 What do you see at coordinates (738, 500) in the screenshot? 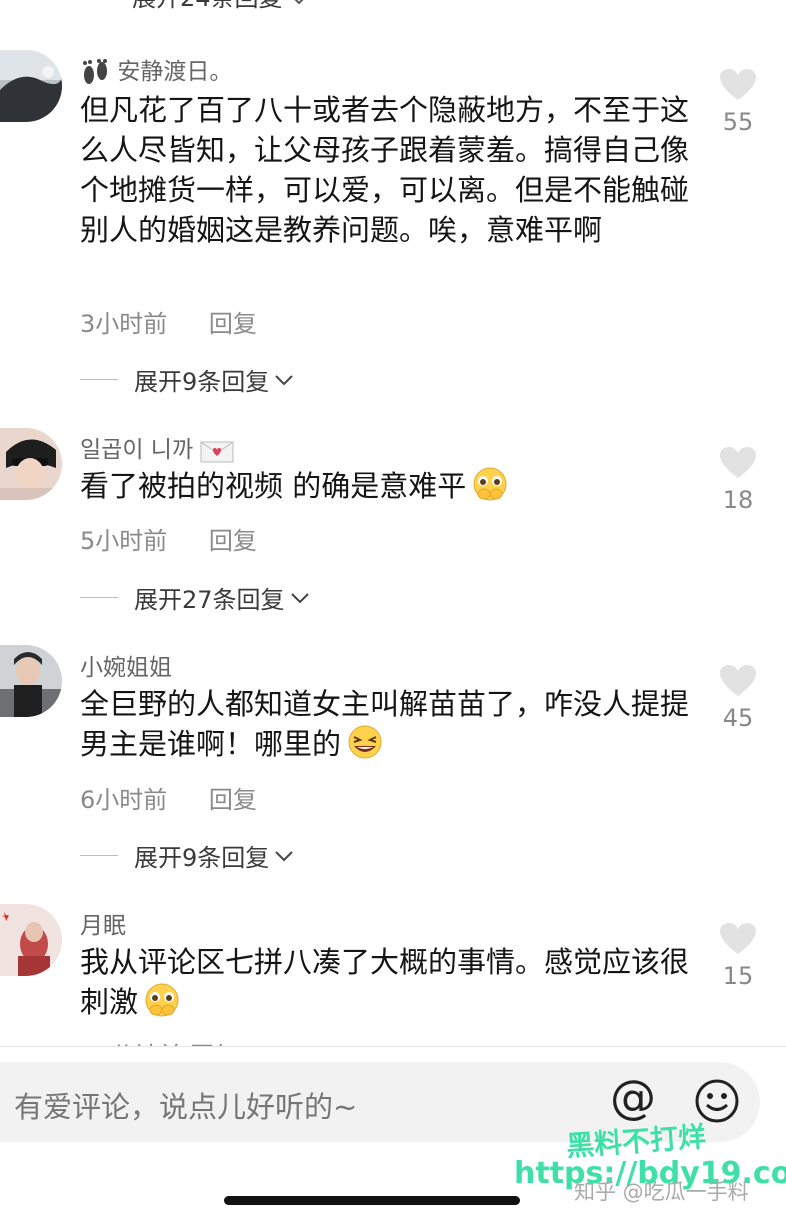
I see `like-count: 18` at bounding box center [738, 500].